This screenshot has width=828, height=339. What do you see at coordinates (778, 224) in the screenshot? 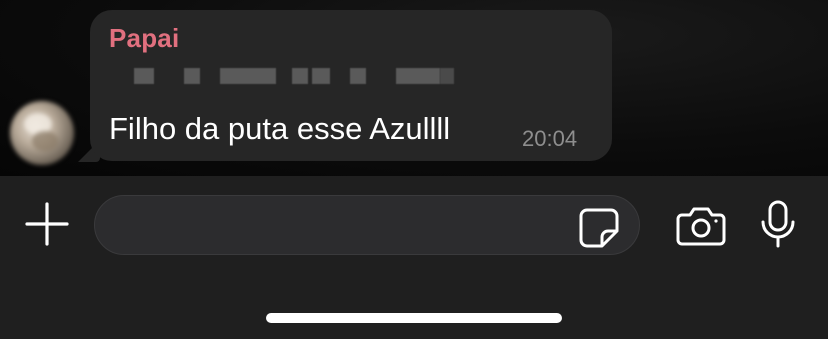
I see `microphone-icon` at bounding box center [778, 224].